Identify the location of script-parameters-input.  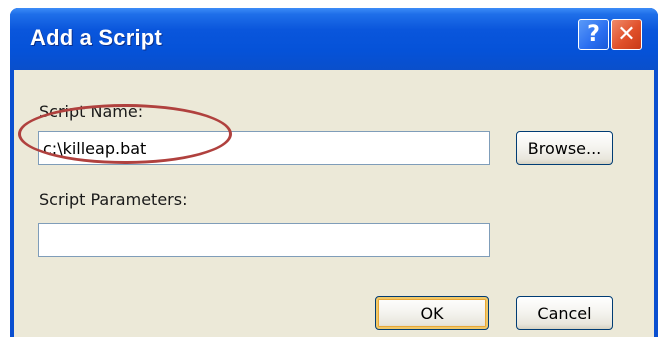
(264, 240).